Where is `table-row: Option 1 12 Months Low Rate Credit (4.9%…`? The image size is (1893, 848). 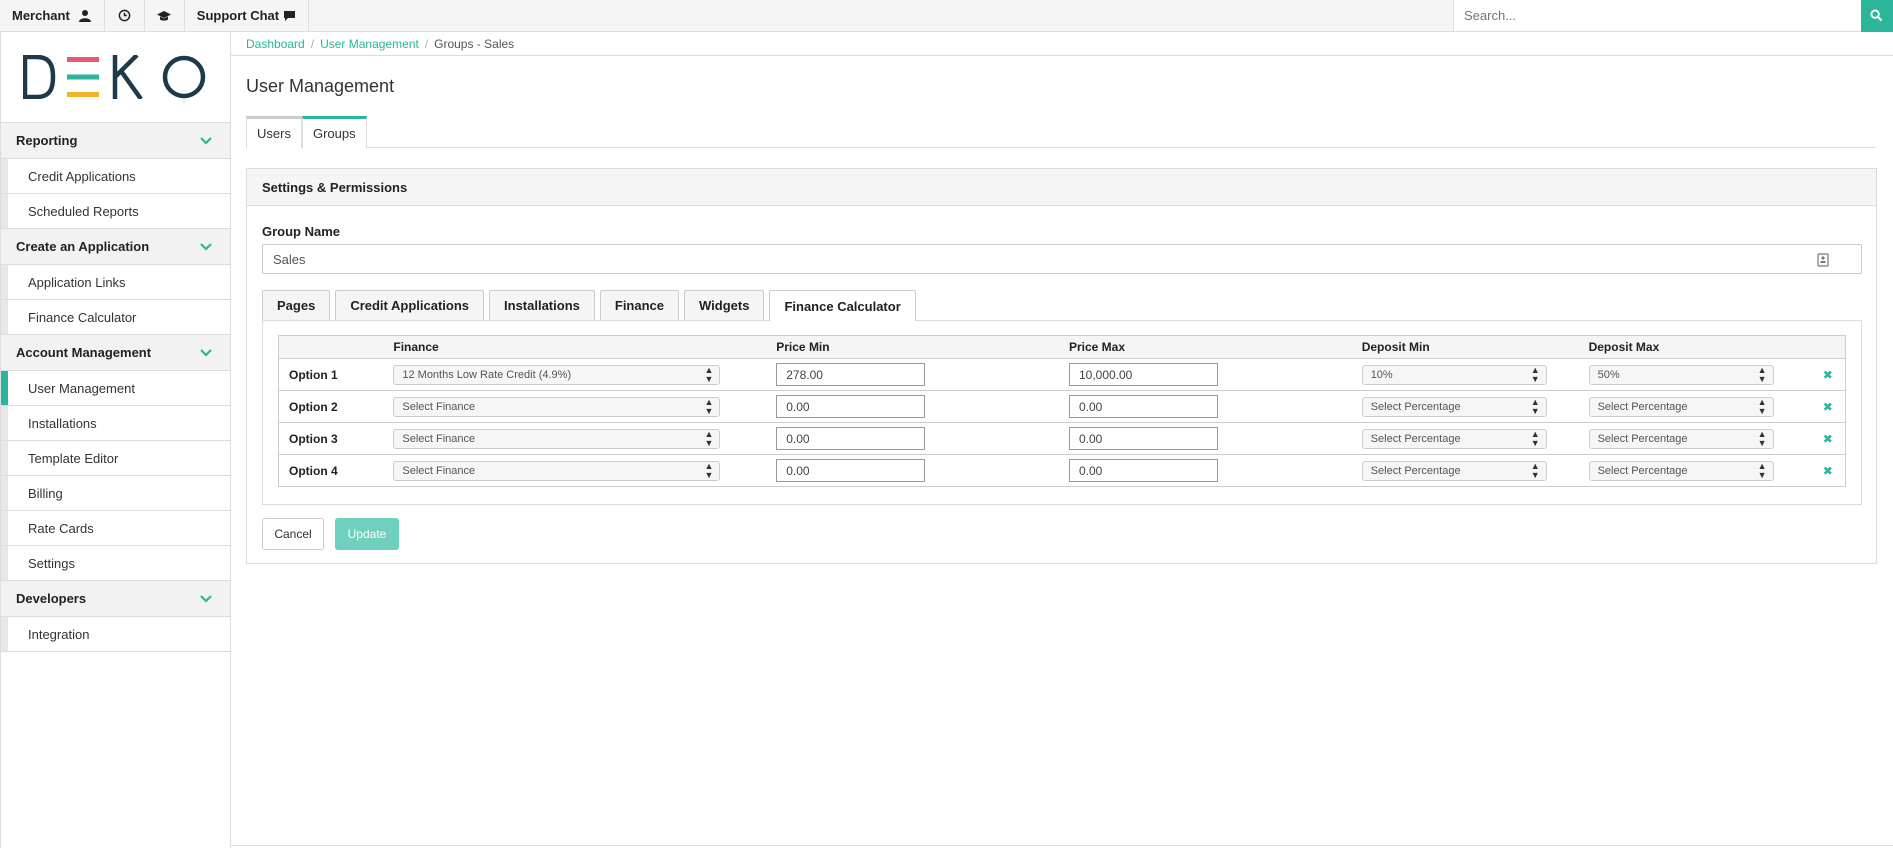
table-row: Option 1 12 Months Low Rate Credit (4.9%… is located at coordinates (1062, 374).